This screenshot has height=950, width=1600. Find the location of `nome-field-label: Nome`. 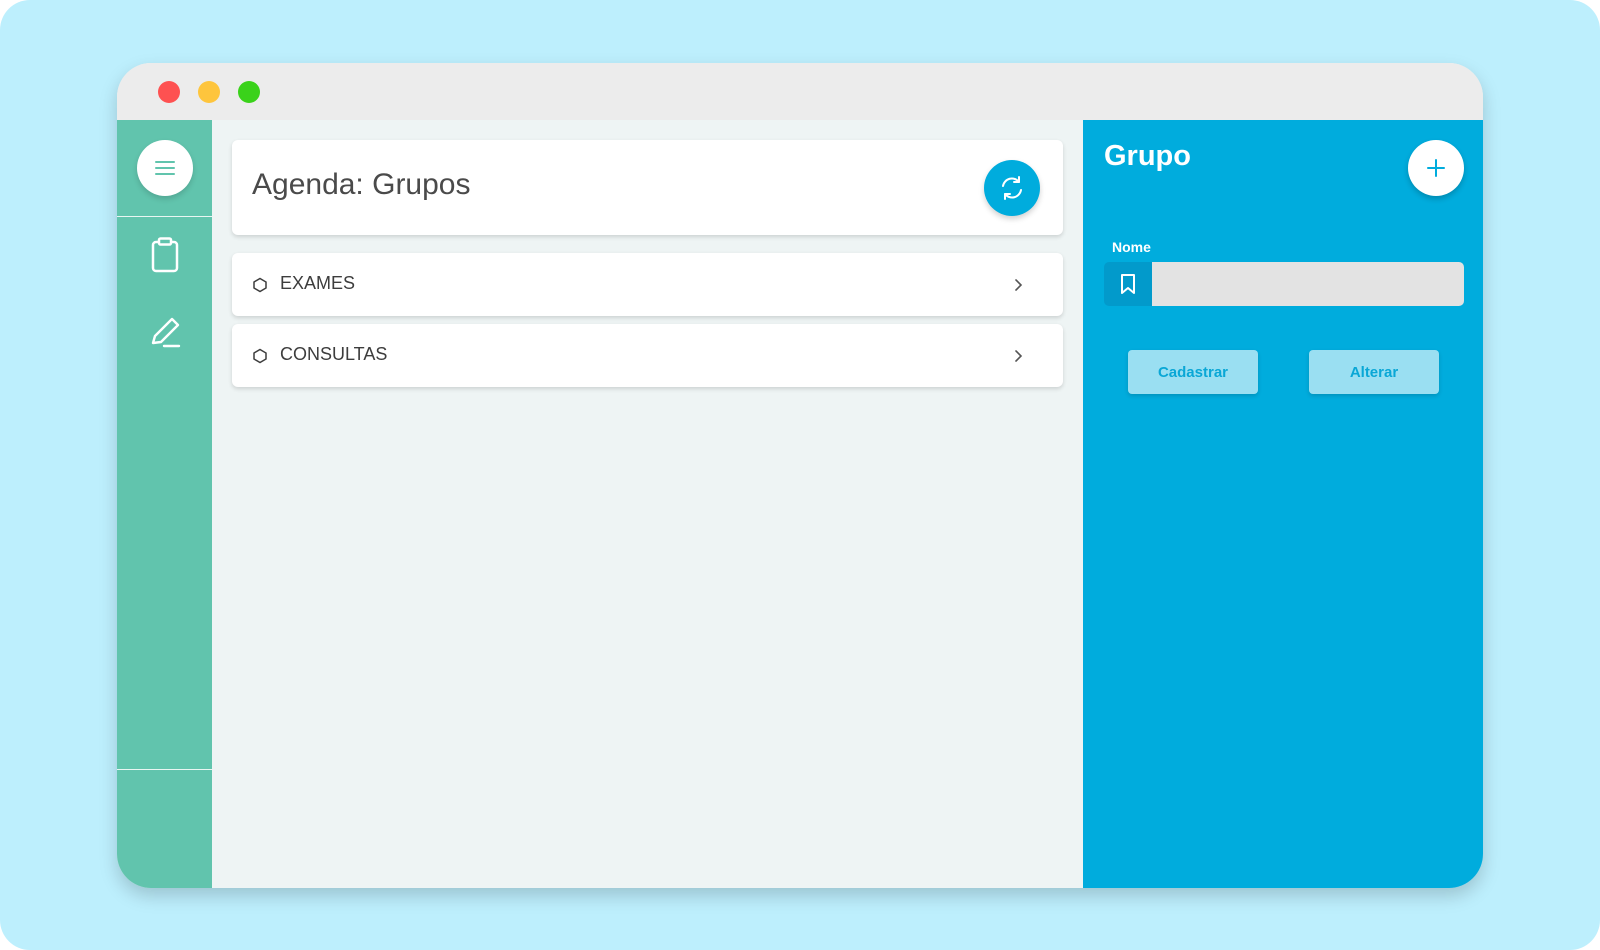

nome-field-label: Nome is located at coordinates (1131, 247).